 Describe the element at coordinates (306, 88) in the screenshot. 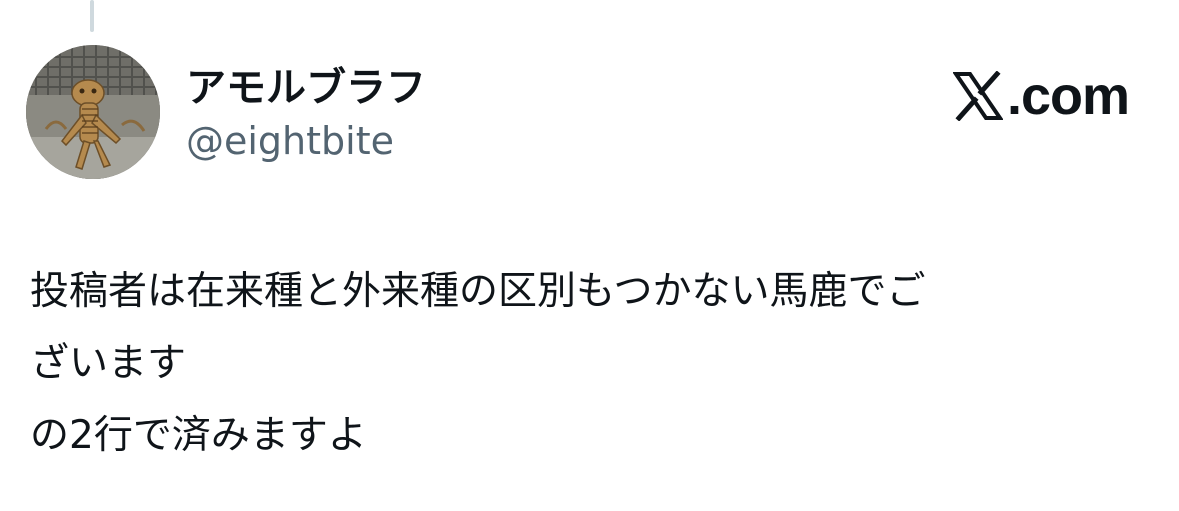

I see `display-name: アモルブラフ` at that location.